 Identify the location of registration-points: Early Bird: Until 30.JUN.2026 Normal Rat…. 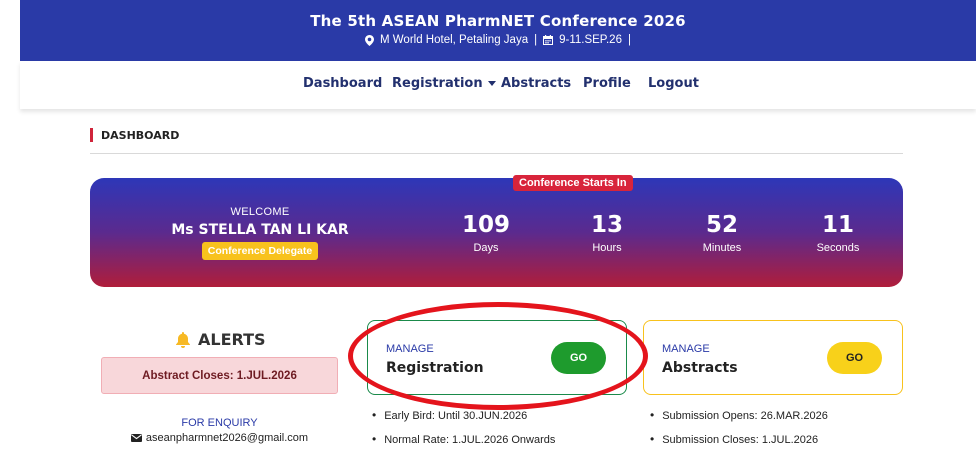
(463, 434).